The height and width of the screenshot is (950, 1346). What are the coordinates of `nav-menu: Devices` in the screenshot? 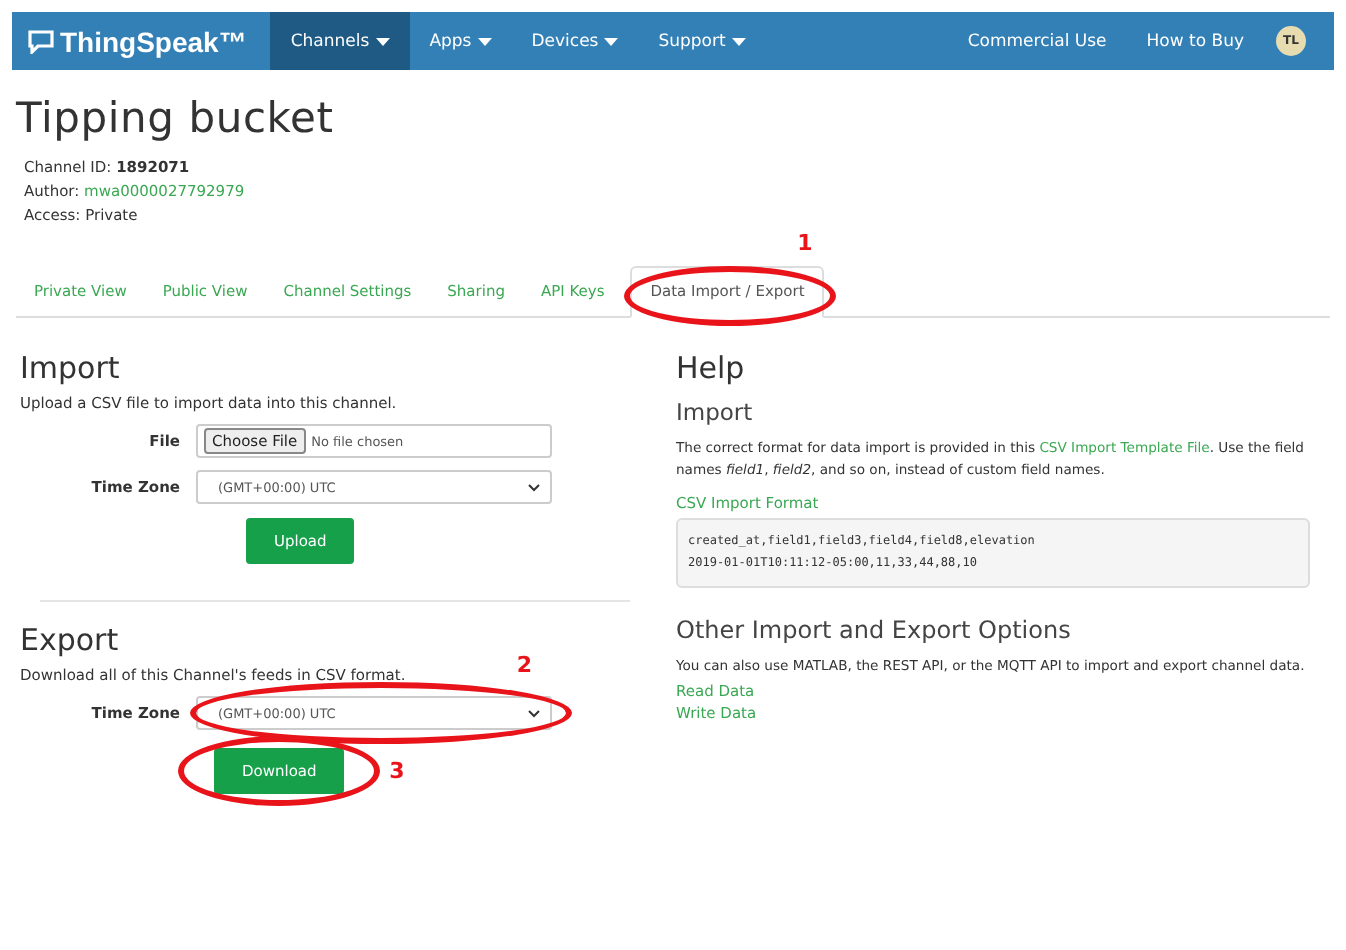 It's located at (575, 41).